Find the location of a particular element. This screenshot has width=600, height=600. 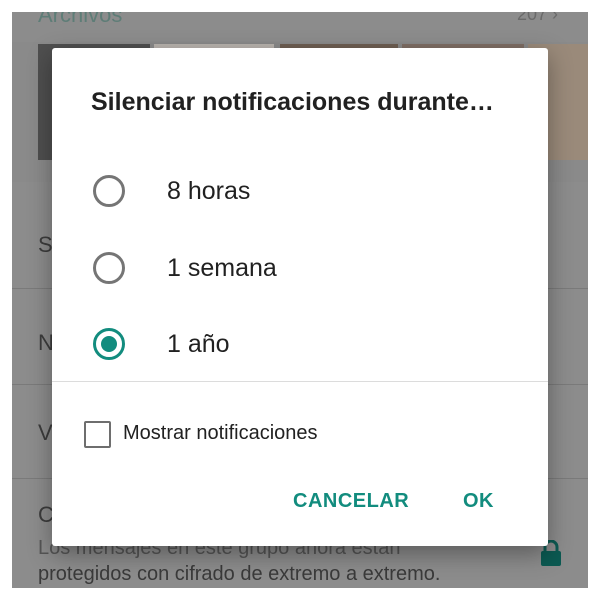

radio-button-checked is located at coordinates (109, 344).